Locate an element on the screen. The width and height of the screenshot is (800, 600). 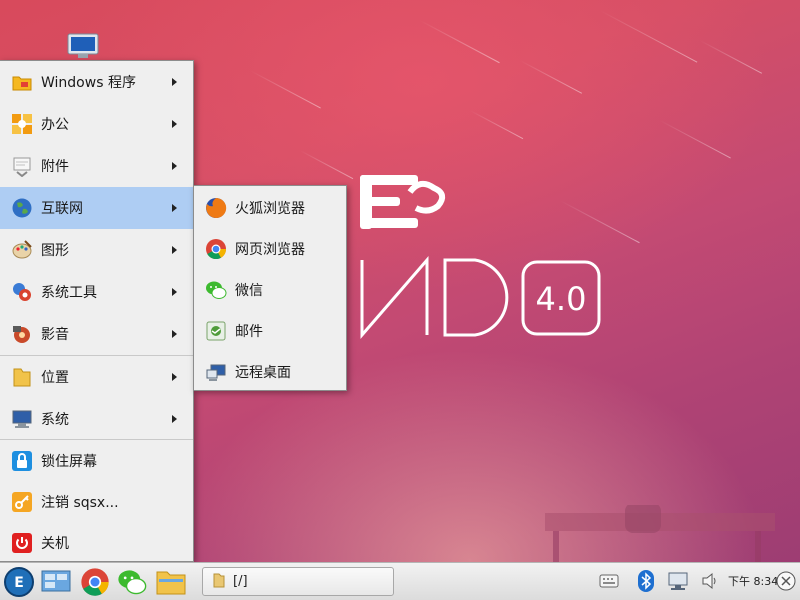
menu-item-label: 系统工具 is located at coordinates (69, 293).